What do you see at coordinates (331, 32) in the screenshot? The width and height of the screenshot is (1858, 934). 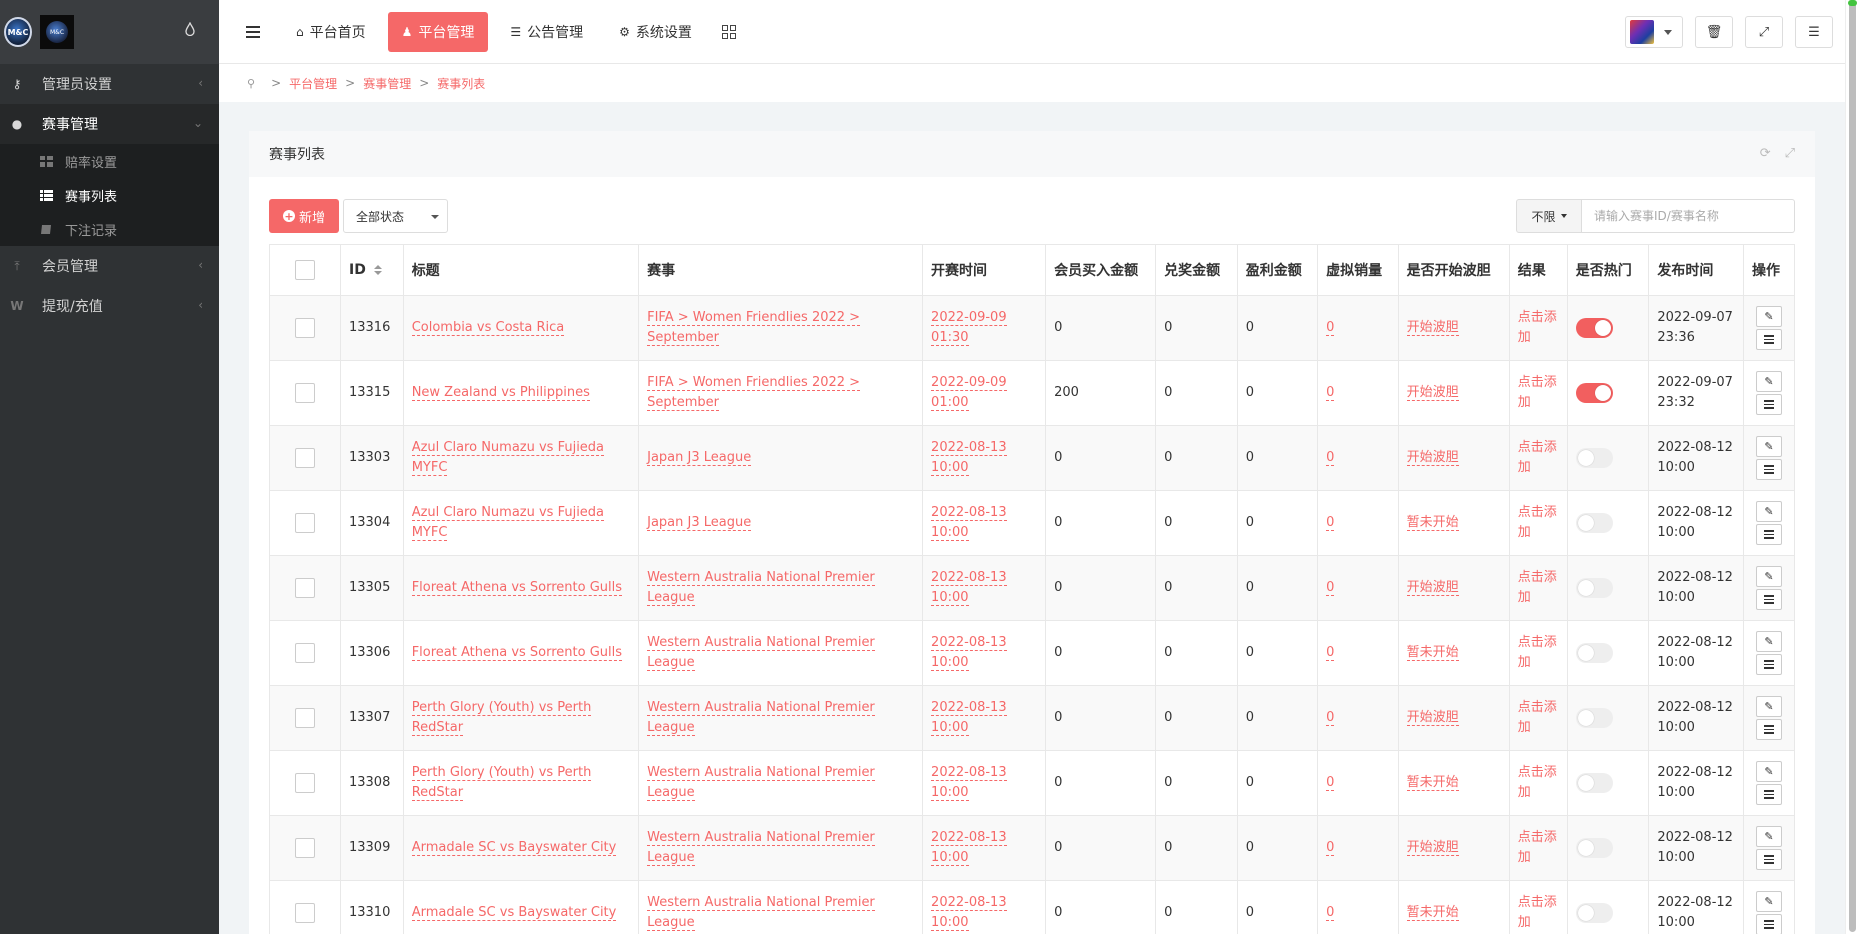 I see `tab-home: ⌂ 平台首页` at bounding box center [331, 32].